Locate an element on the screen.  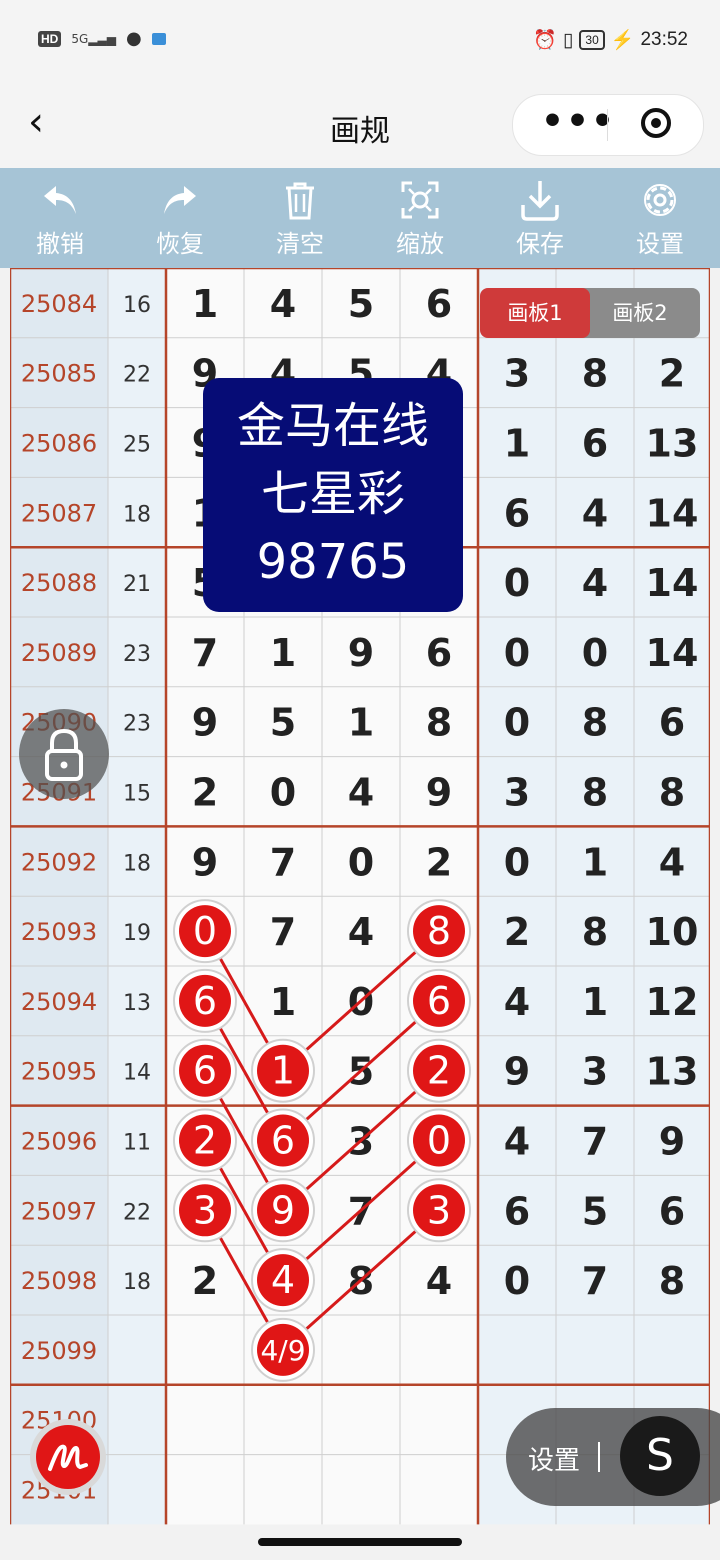
settings-label: 设置 is located at coordinates (660, 244).